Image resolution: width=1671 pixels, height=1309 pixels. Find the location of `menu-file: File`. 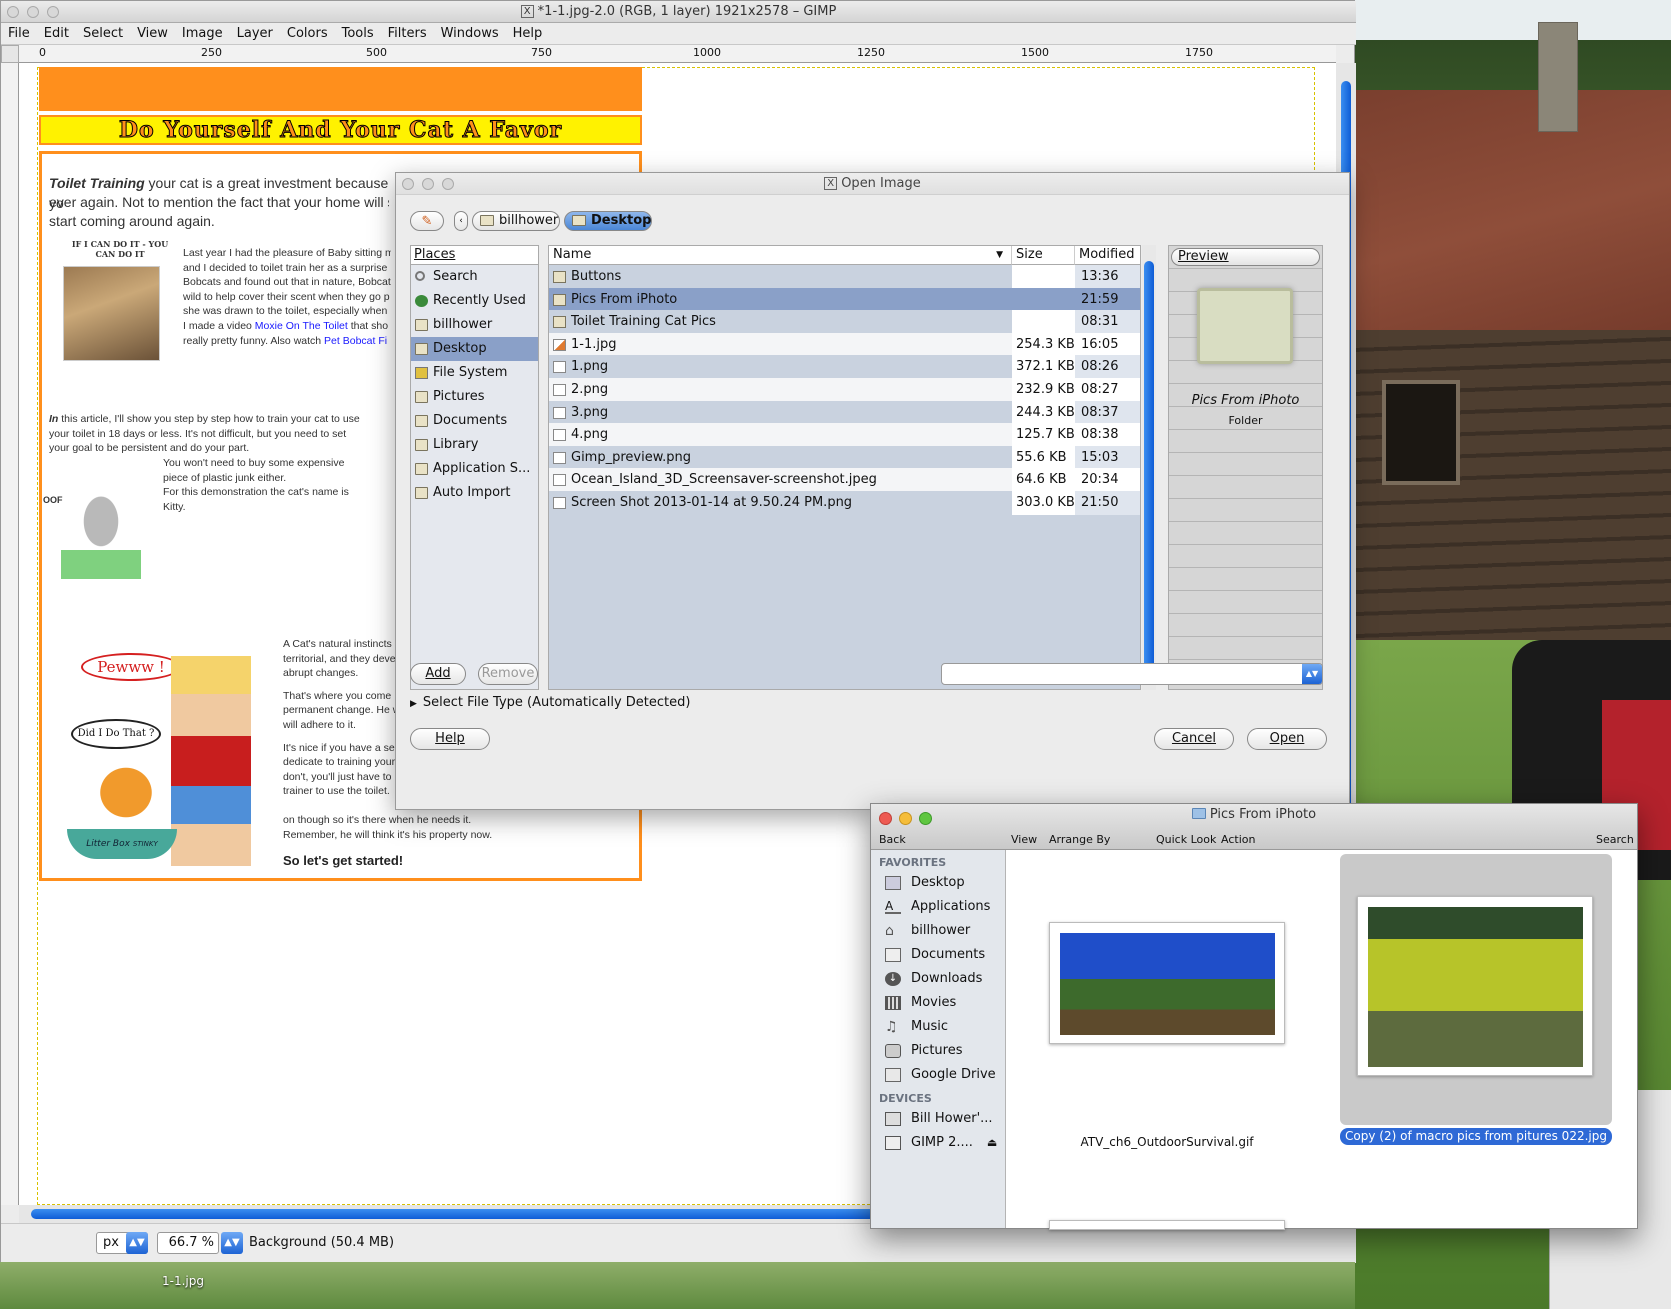

menu-file: File is located at coordinates (19, 34).